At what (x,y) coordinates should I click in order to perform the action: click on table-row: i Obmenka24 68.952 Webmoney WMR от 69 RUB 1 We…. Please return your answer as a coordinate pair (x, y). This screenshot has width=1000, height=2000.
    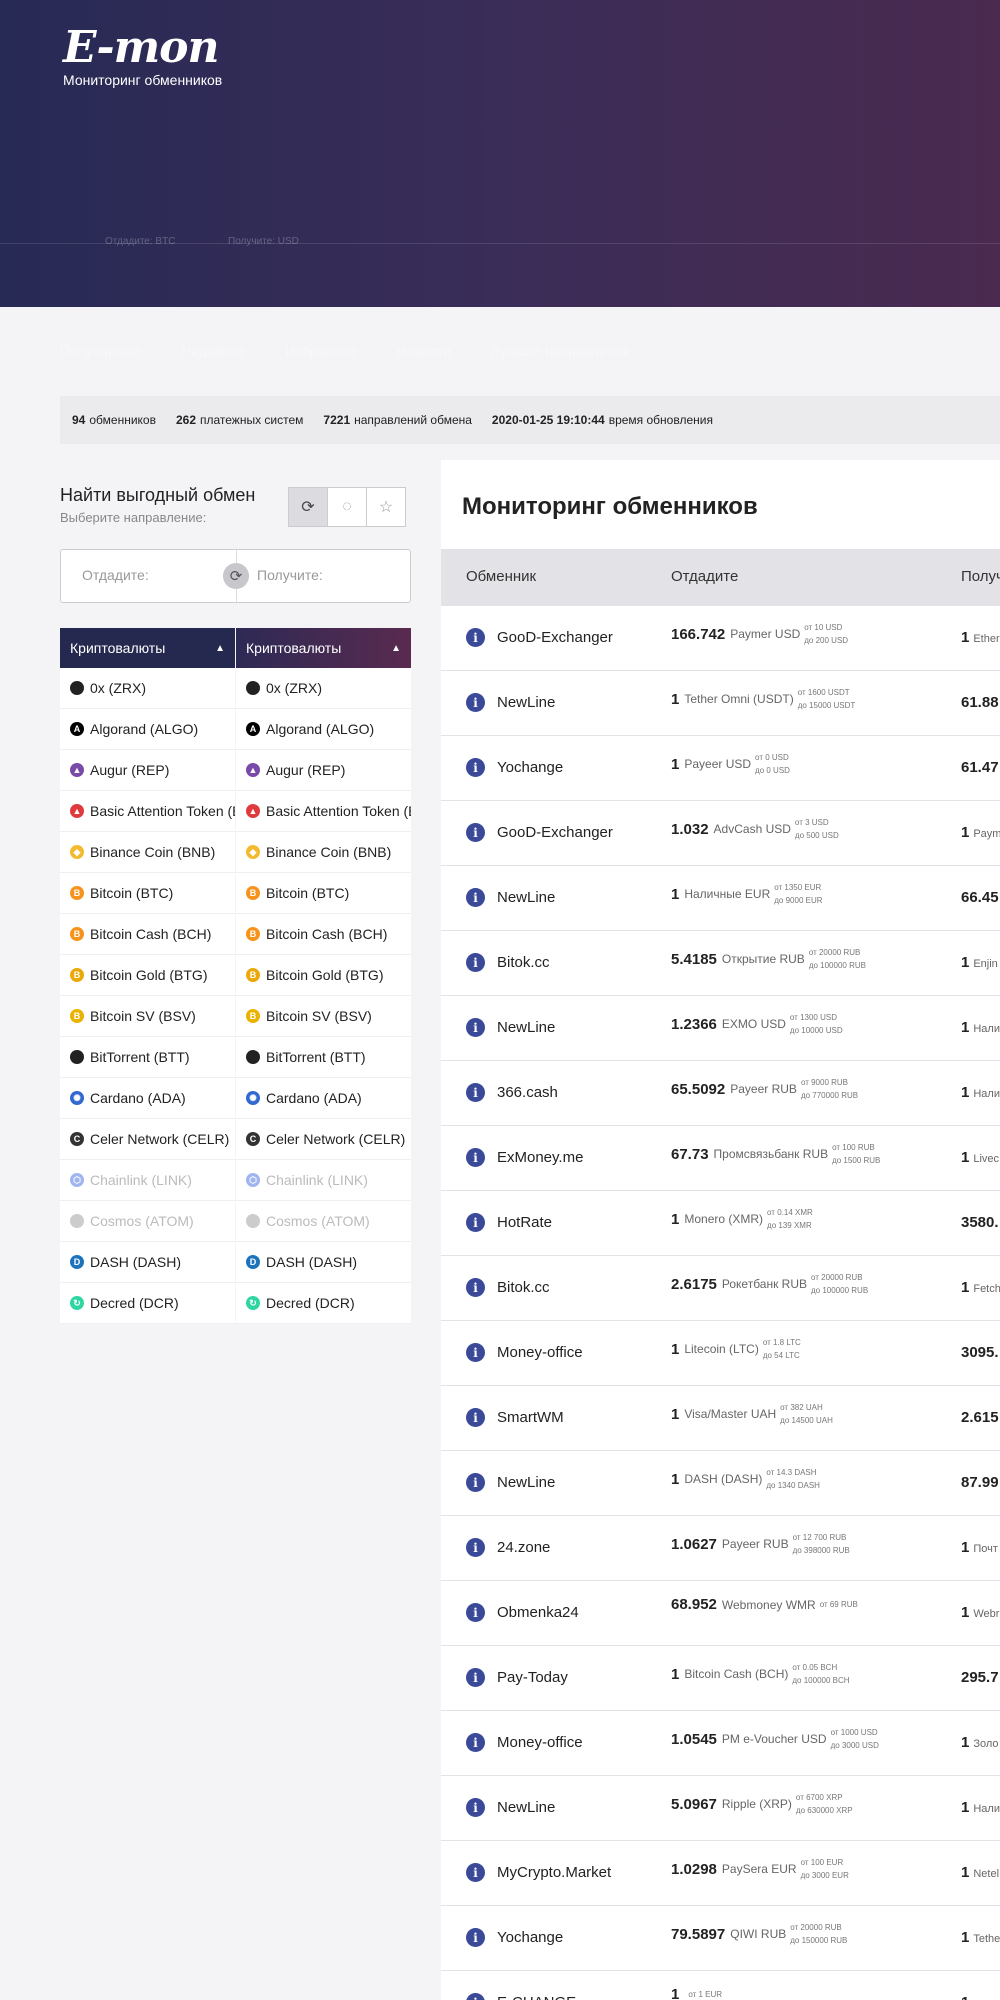
    Looking at the image, I should click on (720, 1613).